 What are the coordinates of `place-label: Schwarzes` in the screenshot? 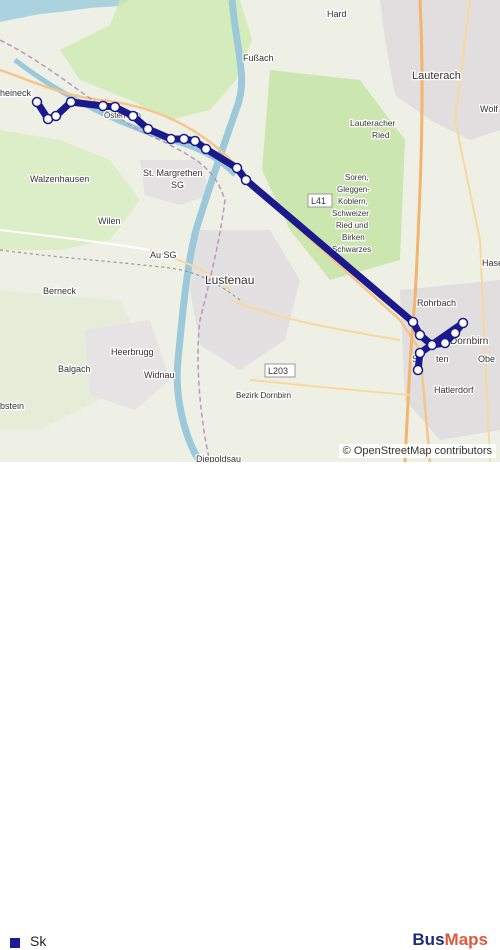 It's located at (351, 249).